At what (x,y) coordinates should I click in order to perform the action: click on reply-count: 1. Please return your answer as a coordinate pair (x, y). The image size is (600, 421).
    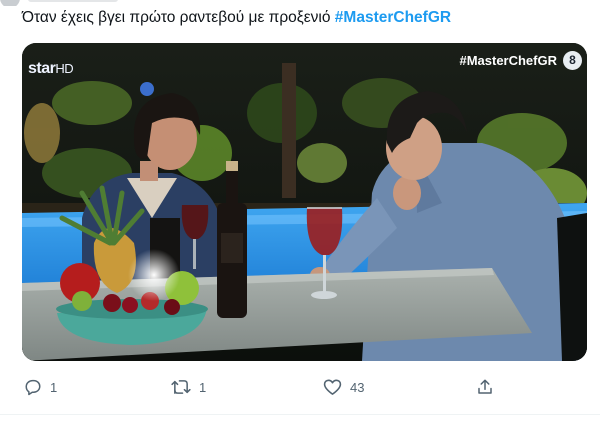
    Looking at the image, I should click on (54, 387).